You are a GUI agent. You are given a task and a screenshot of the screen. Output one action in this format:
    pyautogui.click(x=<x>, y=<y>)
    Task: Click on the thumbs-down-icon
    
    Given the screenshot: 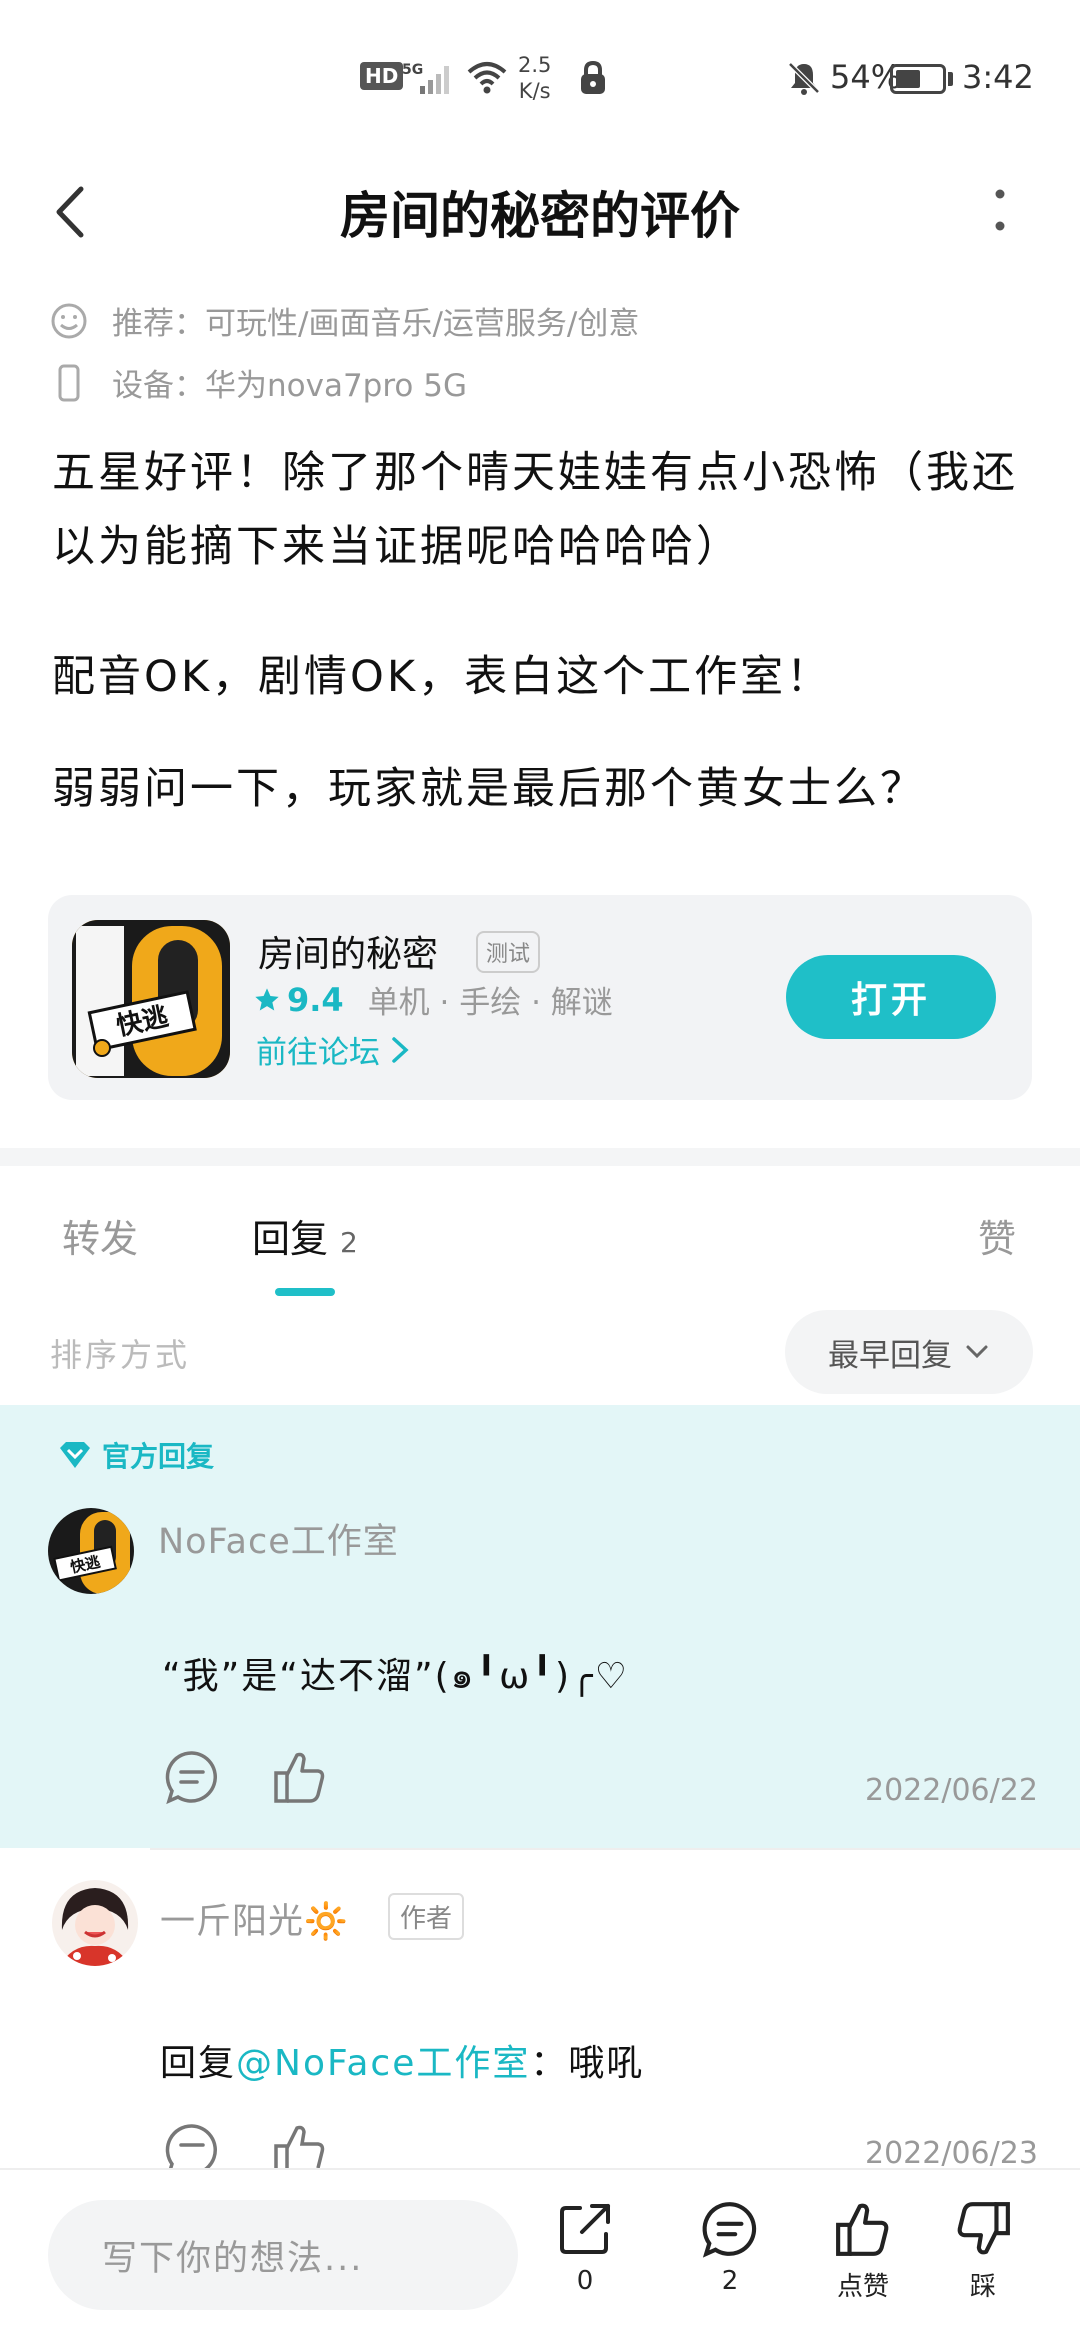 What is the action you would take?
    pyautogui.click(x=983, y=2228)
    